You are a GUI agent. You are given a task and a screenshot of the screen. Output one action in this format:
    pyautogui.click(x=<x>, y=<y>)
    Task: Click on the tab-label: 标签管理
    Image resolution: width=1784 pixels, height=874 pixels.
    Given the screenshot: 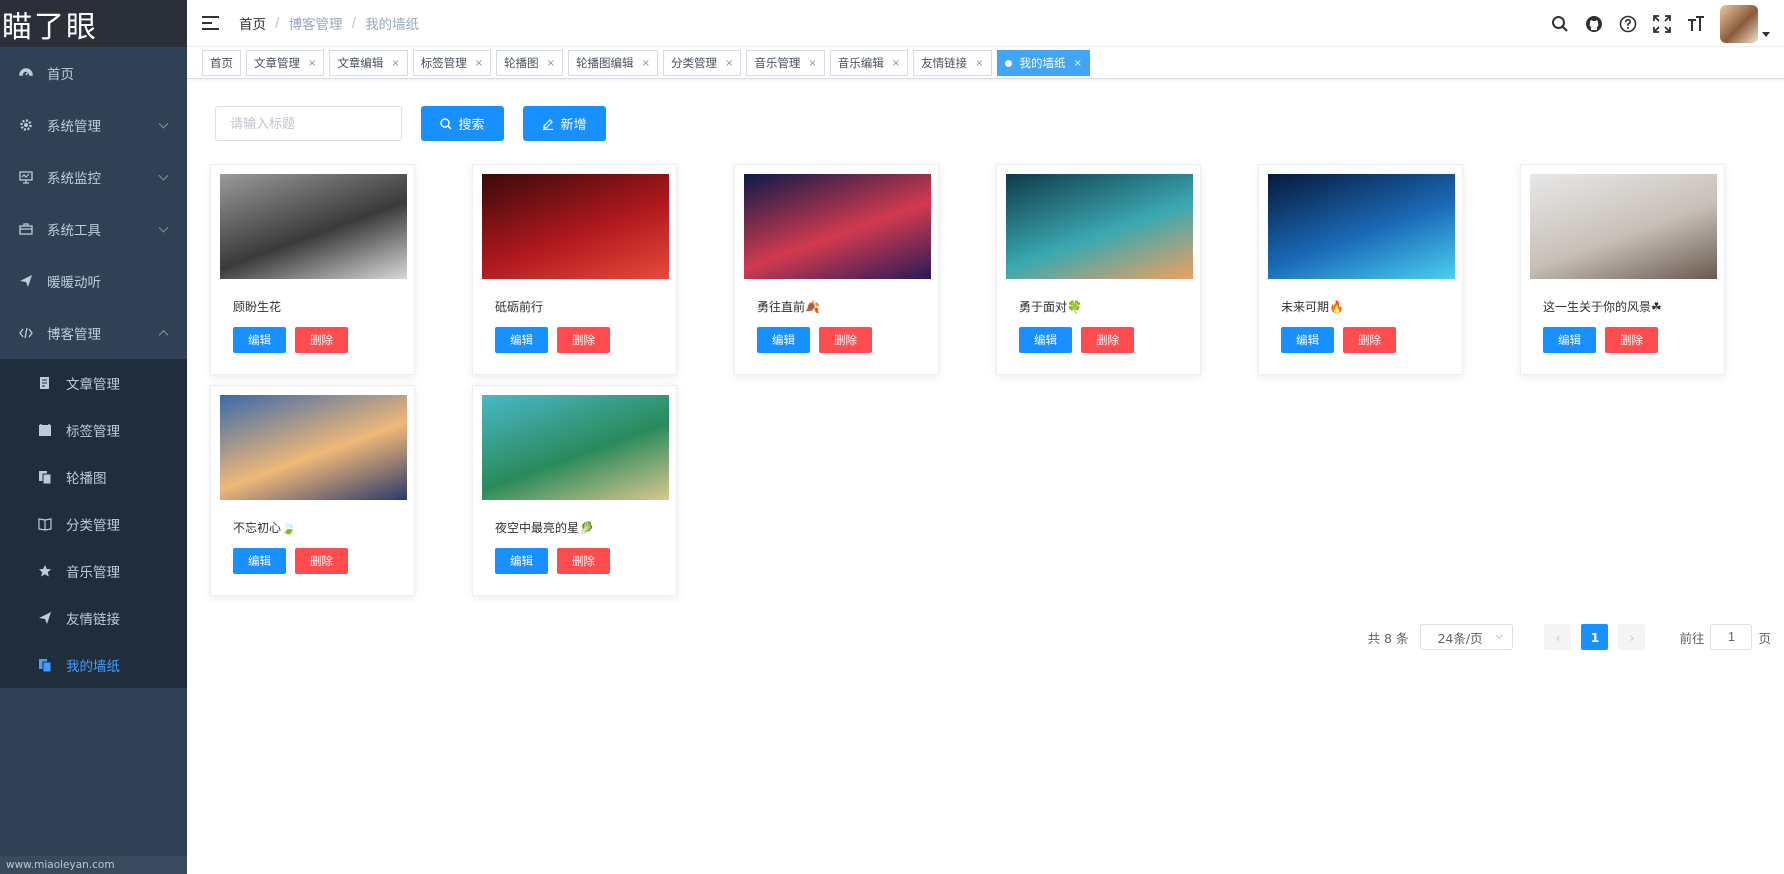 What is the action you would take?
    pyautogui.click(x=443, y=63)
    